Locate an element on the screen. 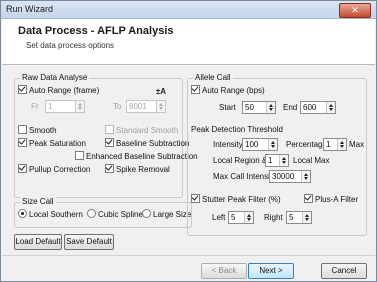 Image resolution: width=377 pixels, height=282 pixels. to-frame-value: 8001 is located at coordinates (138, 106).